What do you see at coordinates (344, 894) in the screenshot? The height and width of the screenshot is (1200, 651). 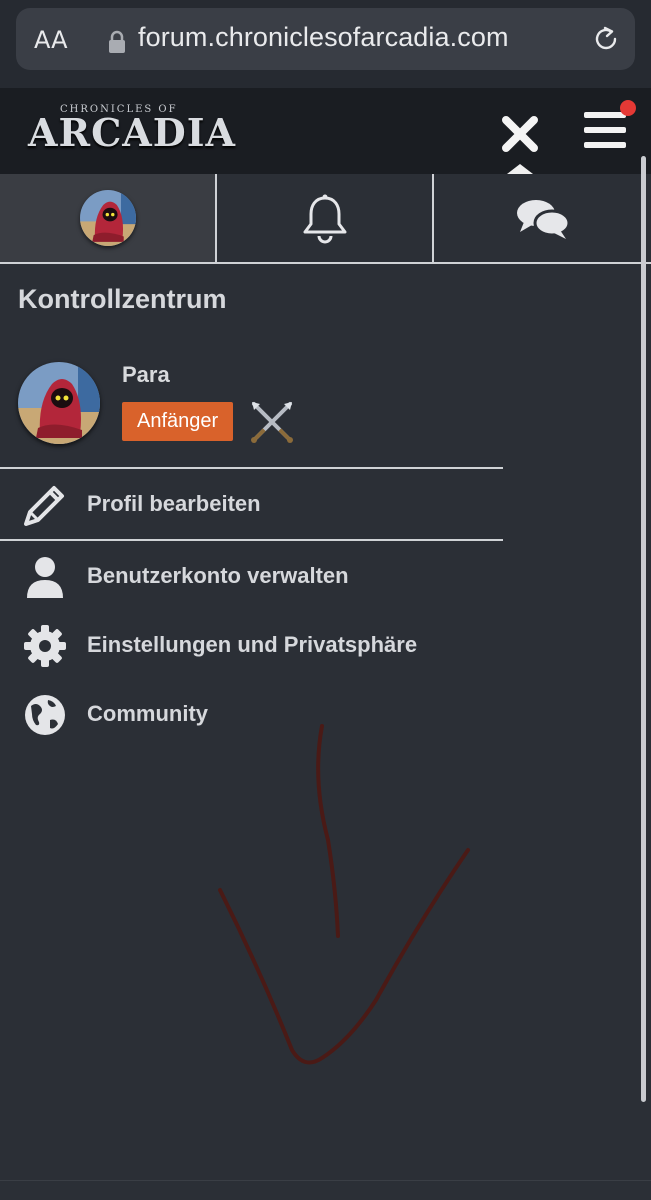 I see `hand-drawn-arrow-annotation` at bounding box center [344, 894].